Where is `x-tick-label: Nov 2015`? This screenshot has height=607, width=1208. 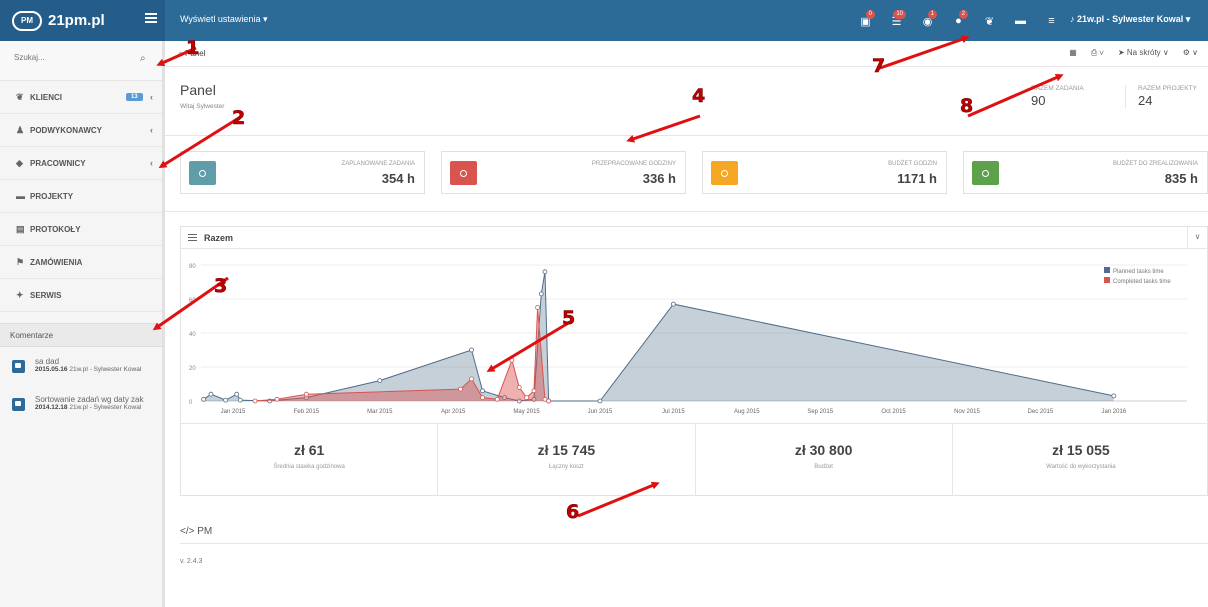 x-tick-label: Nov 2015 is located at coordinates (967, 412).